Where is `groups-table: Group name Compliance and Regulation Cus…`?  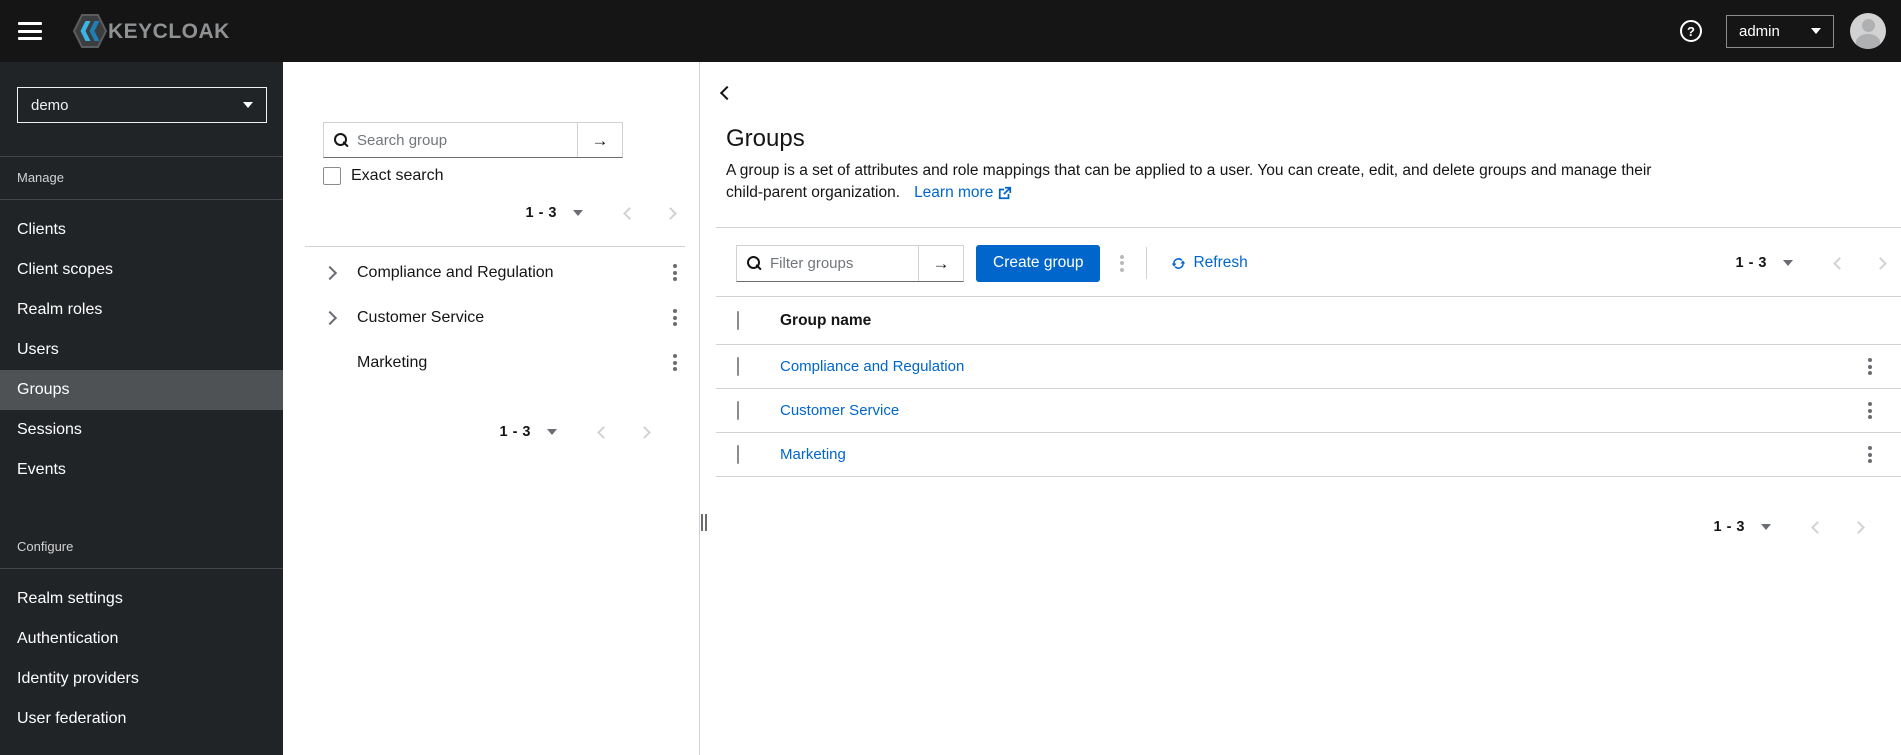
groups-table: Group name Compliance and Regulation Cus… is located at coordinates (1308, 386).